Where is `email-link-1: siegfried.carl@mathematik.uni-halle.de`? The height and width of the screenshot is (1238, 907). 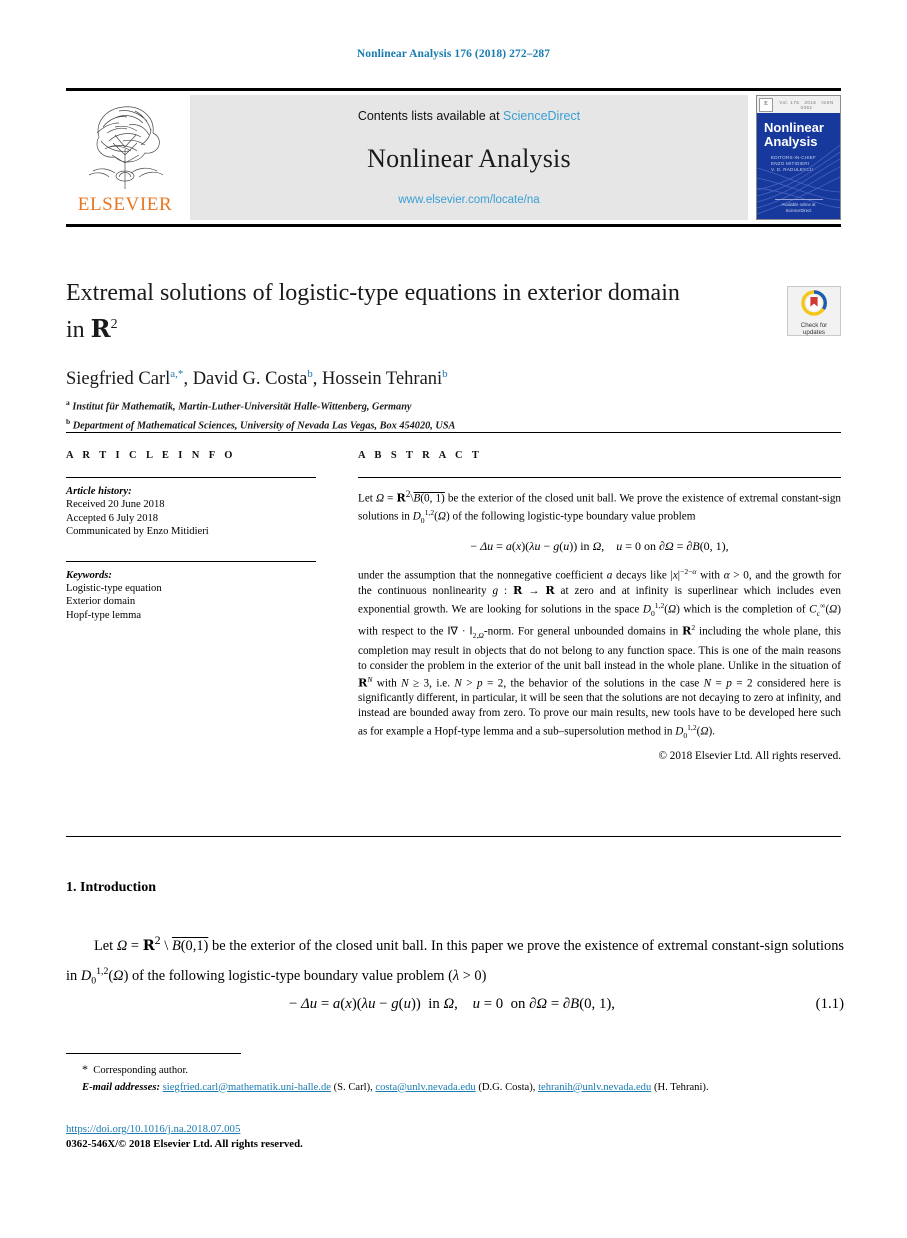
email-link-1: siegfried.carl@mathematik.uni-halle.de is located at coordinates (247, 1087).